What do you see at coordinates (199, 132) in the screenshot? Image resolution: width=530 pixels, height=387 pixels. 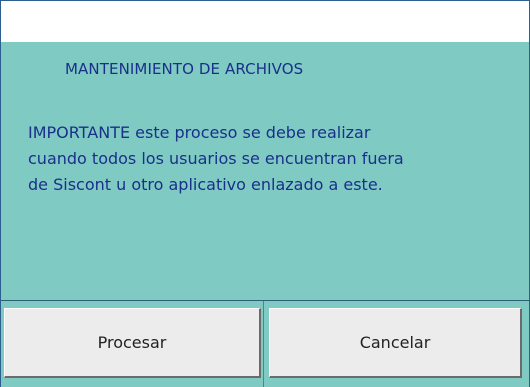 I see `warning-message-line-1: IMPORTANTE este proceso se debe realizar` at bounding box center [199, 132].